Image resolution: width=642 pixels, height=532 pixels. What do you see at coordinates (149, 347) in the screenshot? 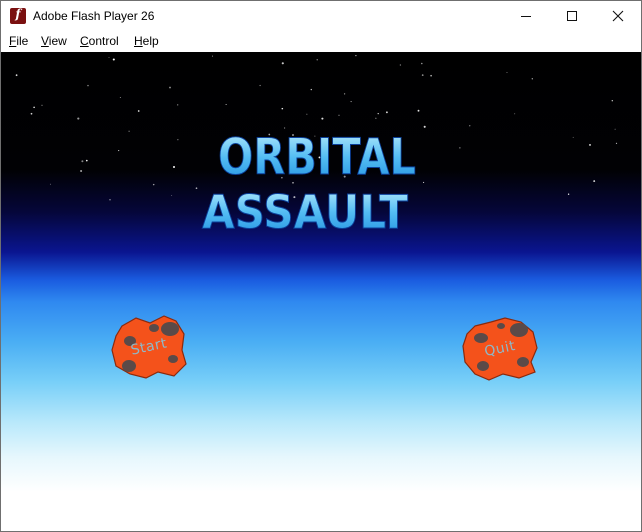
I see `start-button: Start` at bounding box center [149, 347].